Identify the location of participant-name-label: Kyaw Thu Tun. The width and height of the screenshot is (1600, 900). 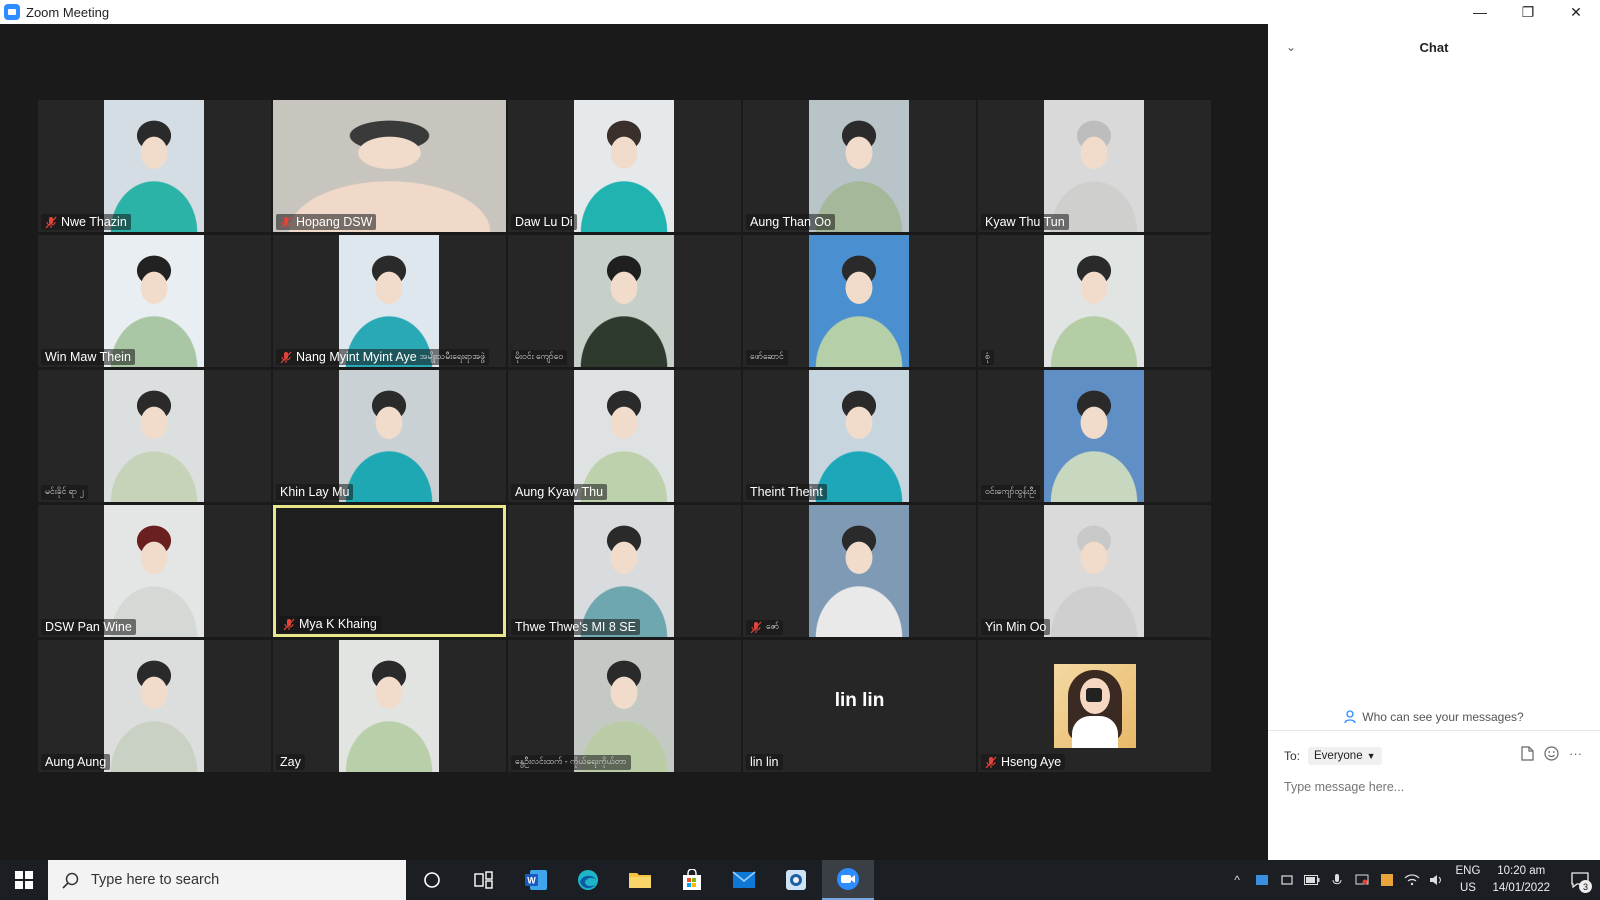
(1025, 222).